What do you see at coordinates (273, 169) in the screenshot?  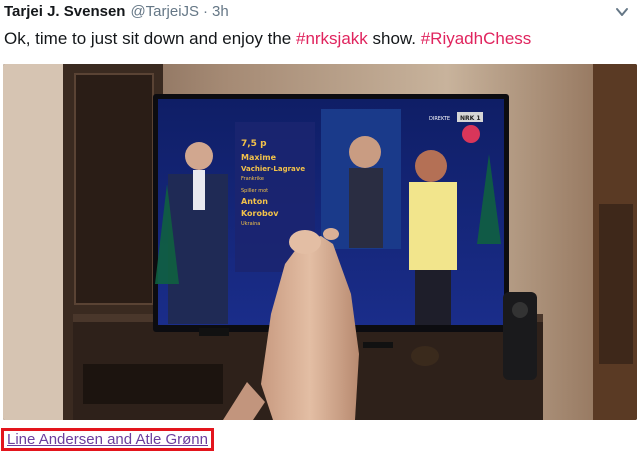 I see `overlay-player1-last: Vachier-Lagrave` at bounding box center [273, 169].